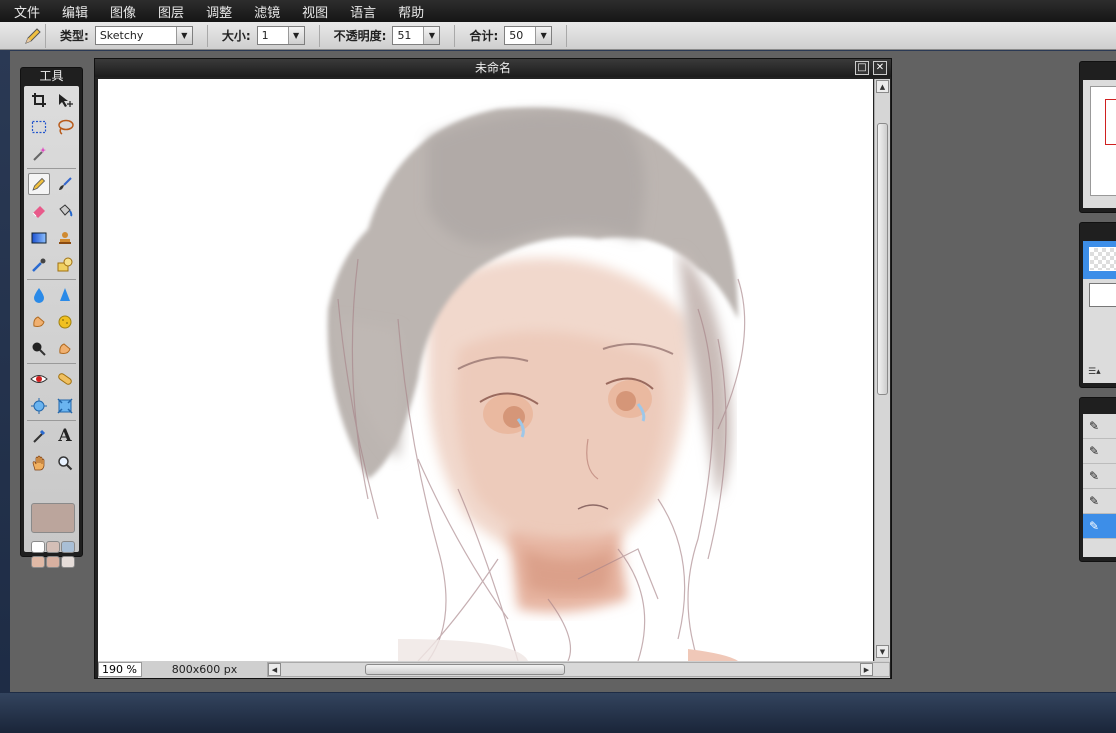  What do you see at coordinates (866, 669) in the screenshot?
I see `scroll-right-icon: ▶` at bounding box center [866, 669].